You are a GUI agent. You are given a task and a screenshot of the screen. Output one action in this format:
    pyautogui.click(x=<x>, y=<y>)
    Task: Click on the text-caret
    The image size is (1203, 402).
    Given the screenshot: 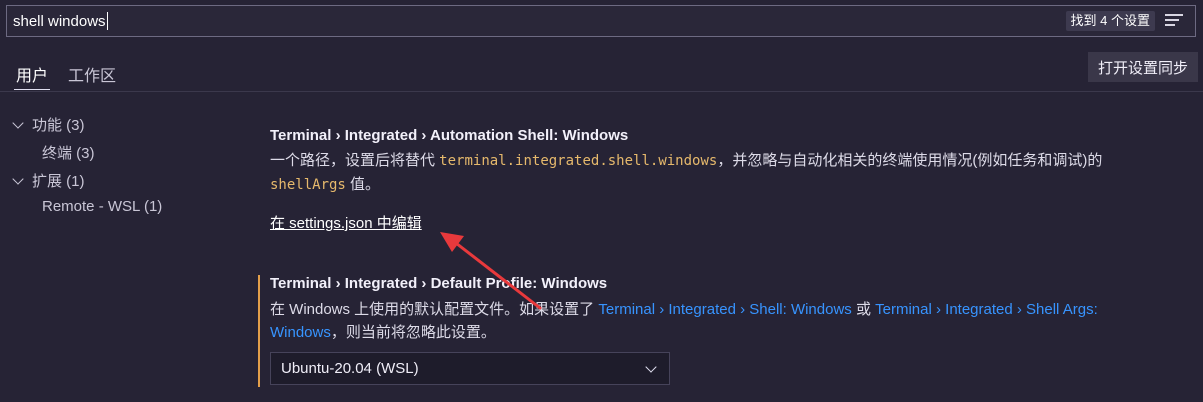 What is the action you would take?
    pyautogui.click(x=107, y=21)
    